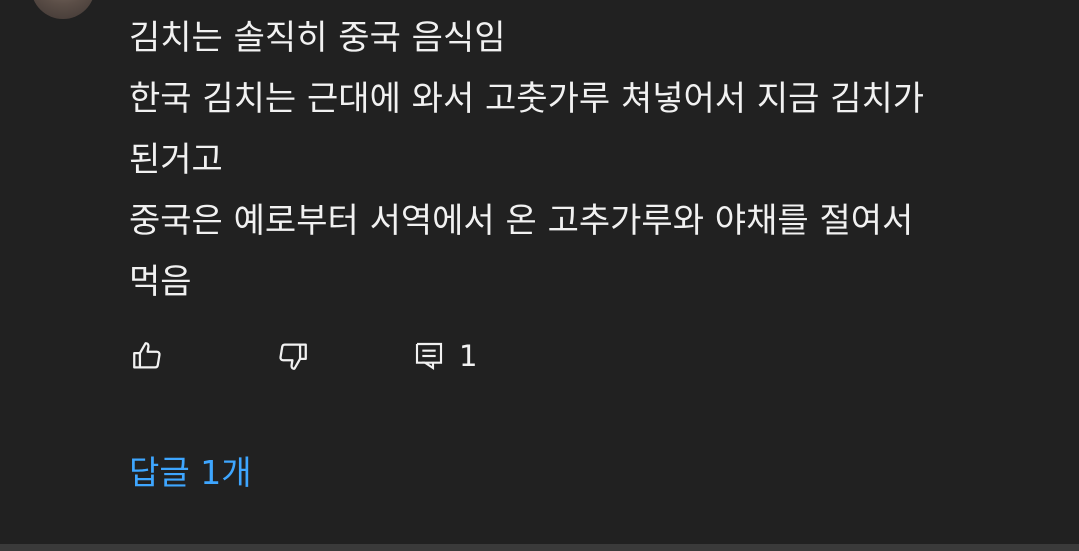 This screenshot has width=1079, height=551. What do you see at coordinates (539, 547) in the screenshot?
I see `divider` at bounding box center [539, 547].